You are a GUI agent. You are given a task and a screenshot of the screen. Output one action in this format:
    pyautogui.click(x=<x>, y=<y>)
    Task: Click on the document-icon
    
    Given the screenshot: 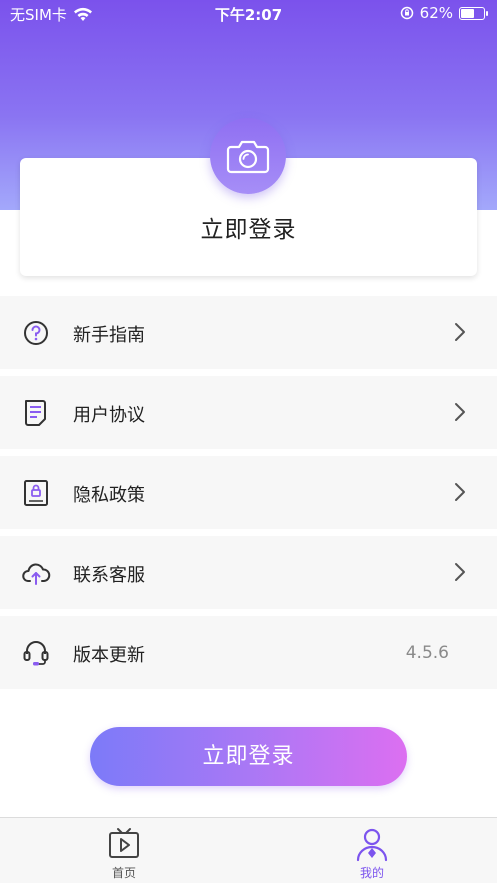 What is the action you would take?
    pyautogui.click(x=35, y=413)
    